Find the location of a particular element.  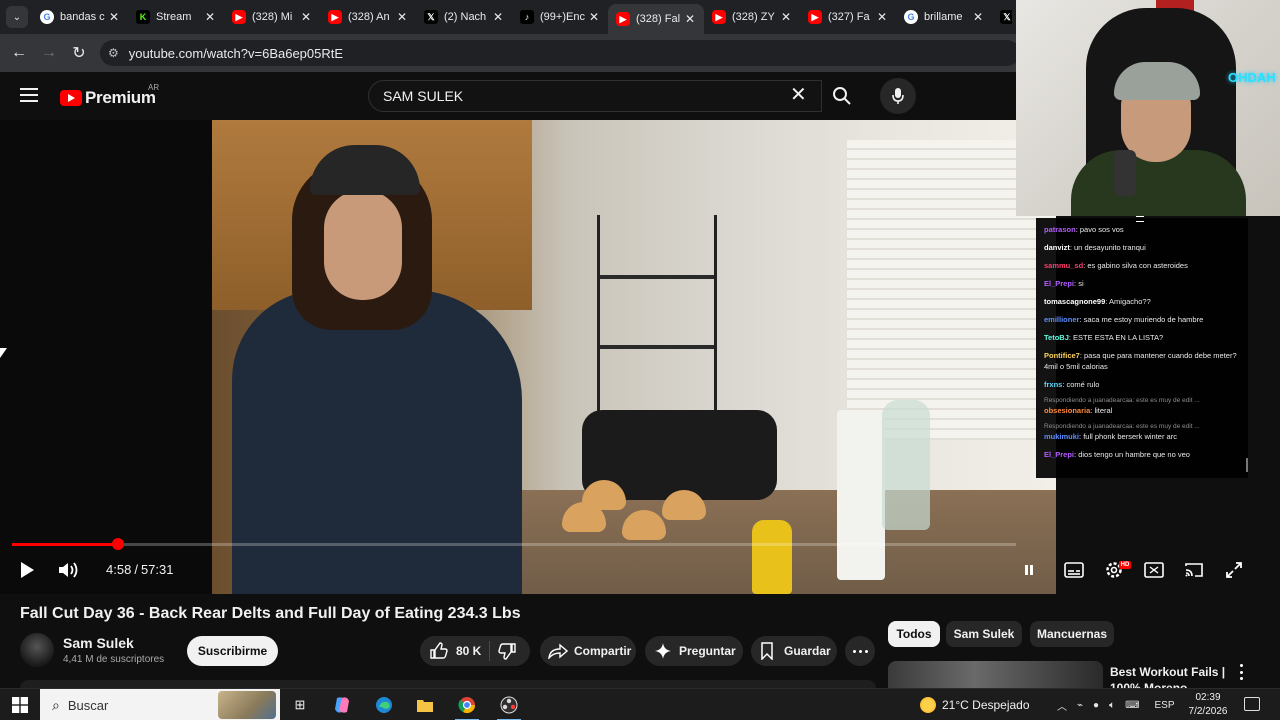

obs-icon is located at coordinates (509, 706).